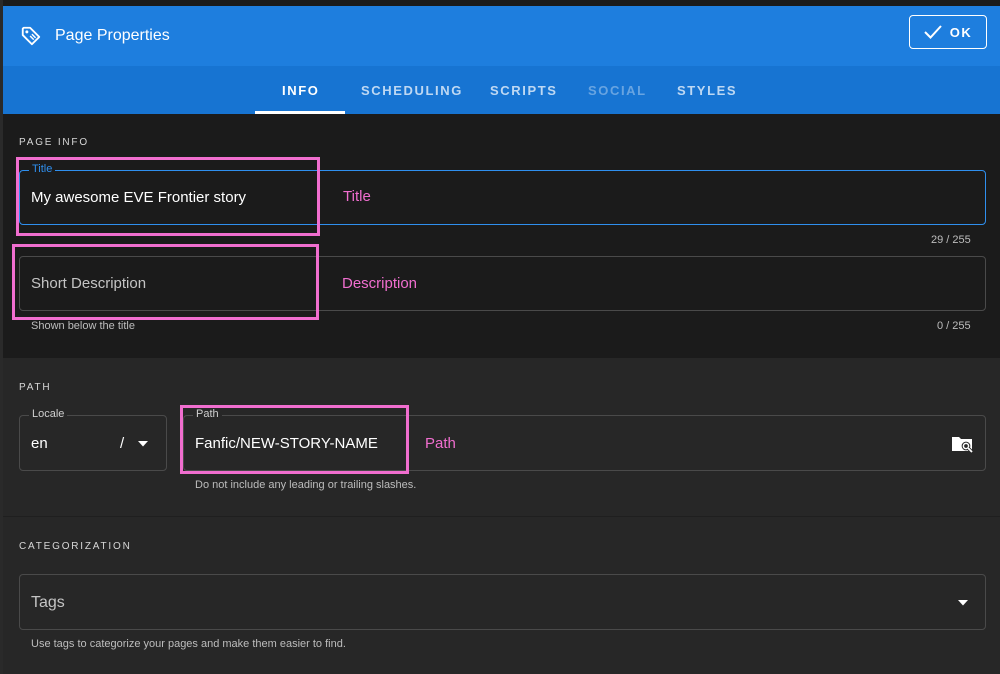 The image size is (1000, 674). Describe the element at coordinates (39, 443) in the screenshot. I see `locale-value: en` at that location.